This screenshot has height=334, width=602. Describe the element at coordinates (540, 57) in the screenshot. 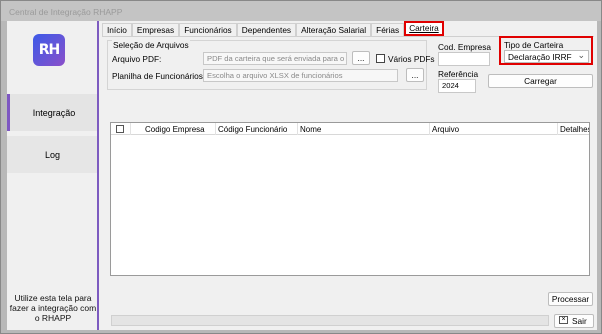

I see `wallet-type-value: Declaração IRRF` at that location.